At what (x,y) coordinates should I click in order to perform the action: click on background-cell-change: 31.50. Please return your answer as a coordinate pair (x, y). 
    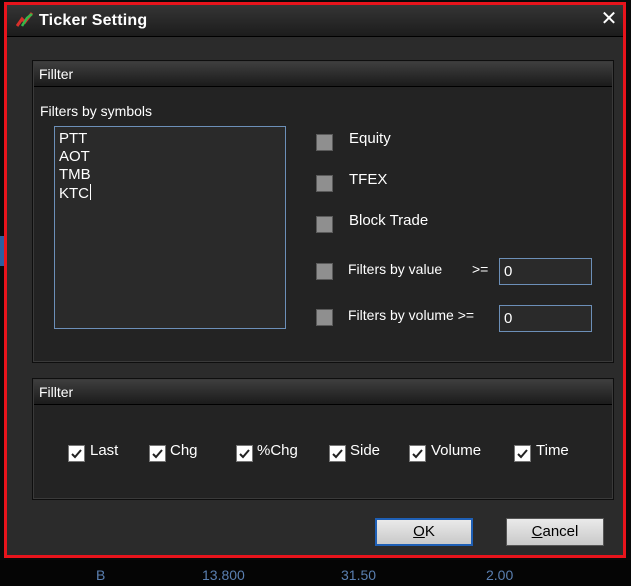
    Looking at the image, I should click on (359, 575).